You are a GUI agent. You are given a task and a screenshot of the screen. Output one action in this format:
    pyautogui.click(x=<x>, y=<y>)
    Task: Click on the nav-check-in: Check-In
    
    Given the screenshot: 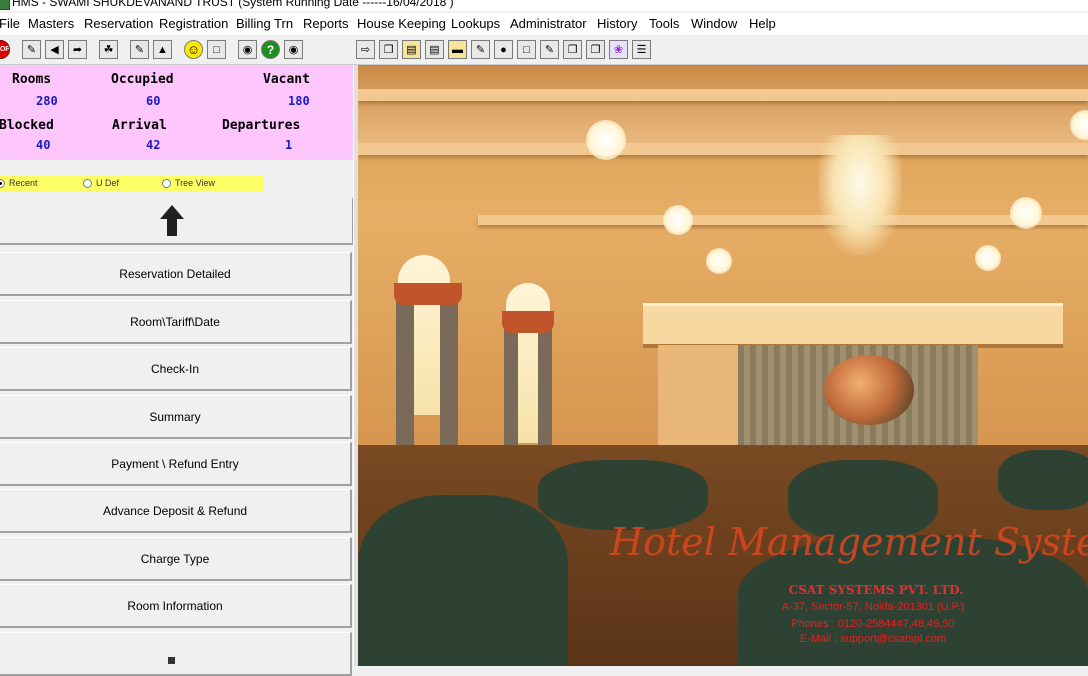 What is the action you would take?
    pyautogui.click(x=176, y=369)
    